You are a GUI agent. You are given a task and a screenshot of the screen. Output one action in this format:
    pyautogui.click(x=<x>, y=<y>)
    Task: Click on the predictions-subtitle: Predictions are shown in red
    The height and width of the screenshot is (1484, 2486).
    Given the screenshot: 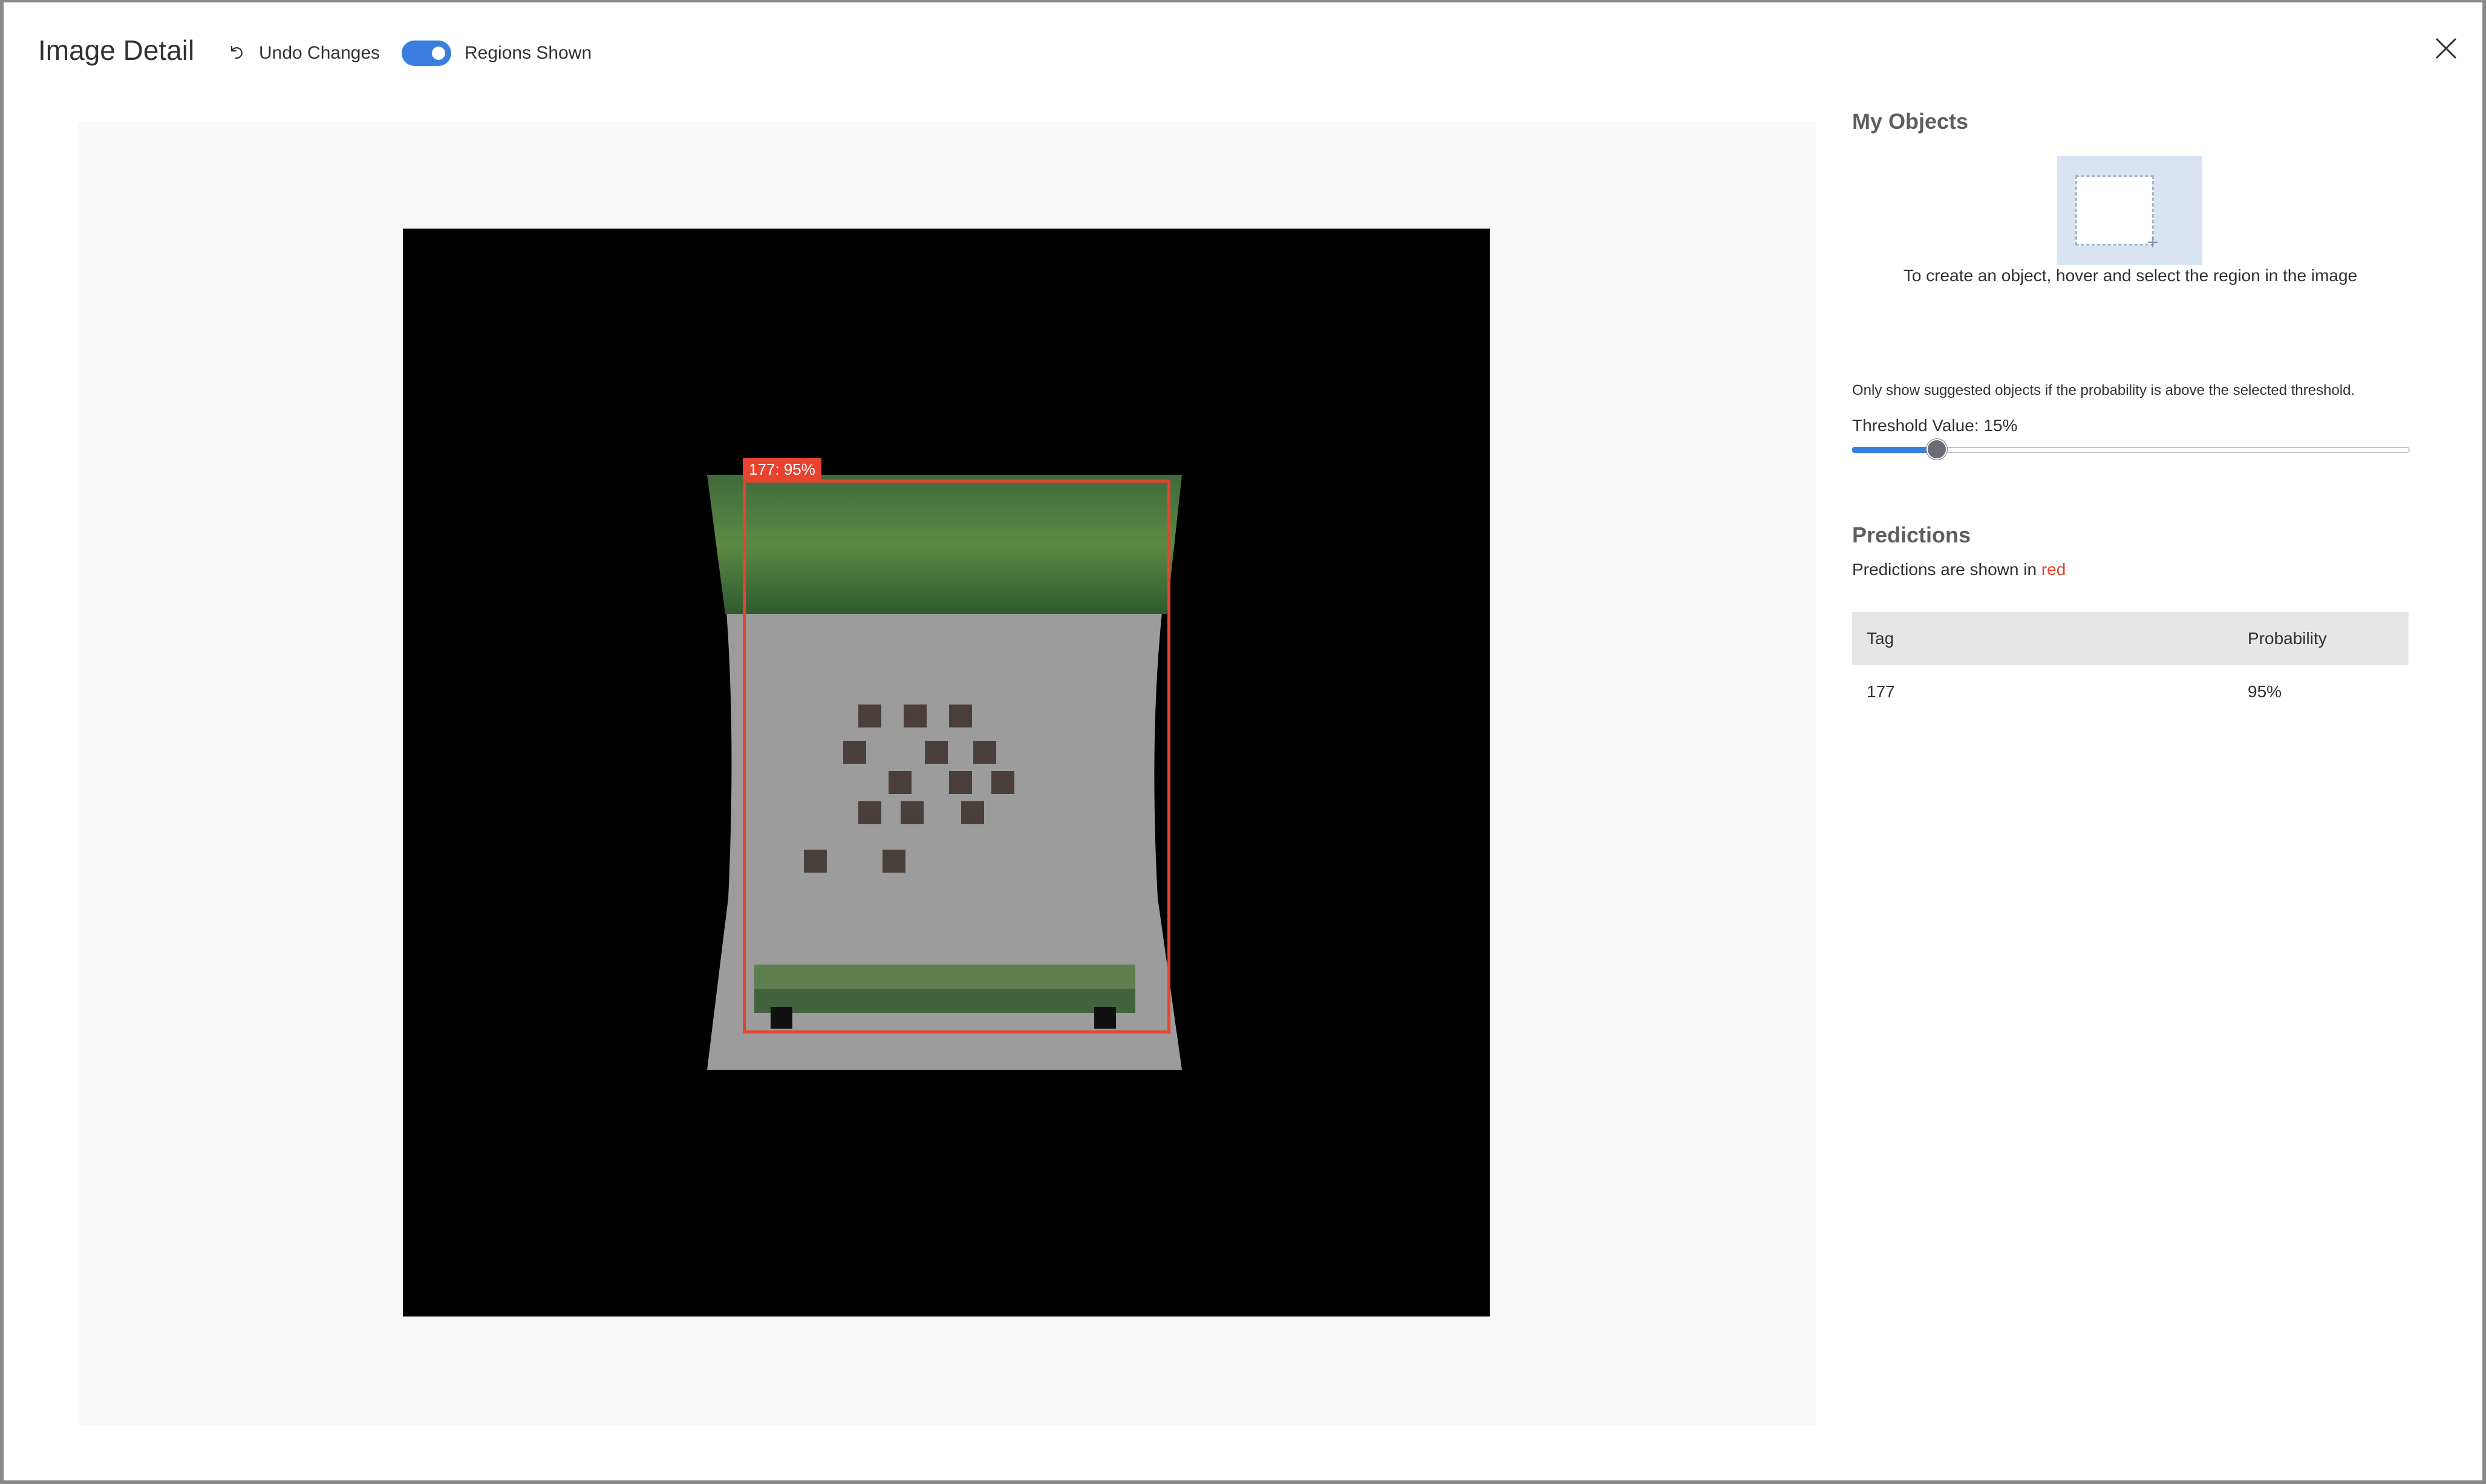 What is the action you would take?
    pyautogui.click(x=1959, y=569)
    